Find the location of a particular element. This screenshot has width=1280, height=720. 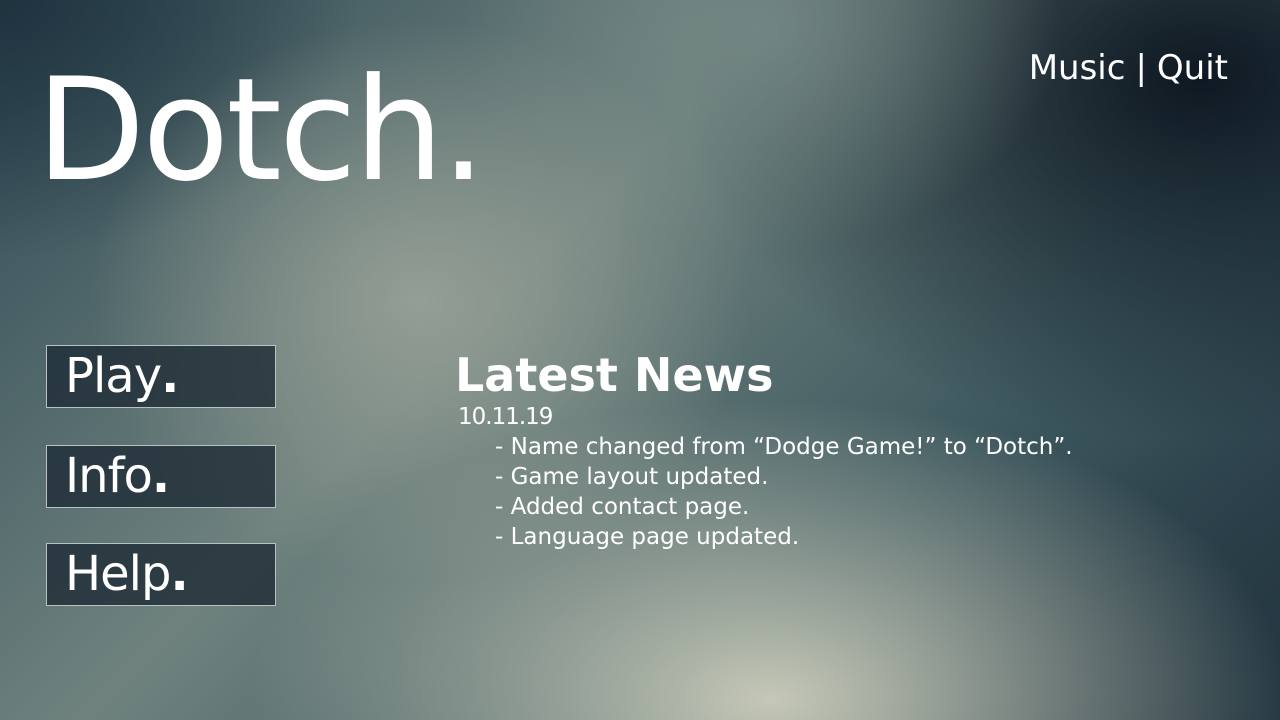

help-button-label: Help is located at coordinates (118, 574).